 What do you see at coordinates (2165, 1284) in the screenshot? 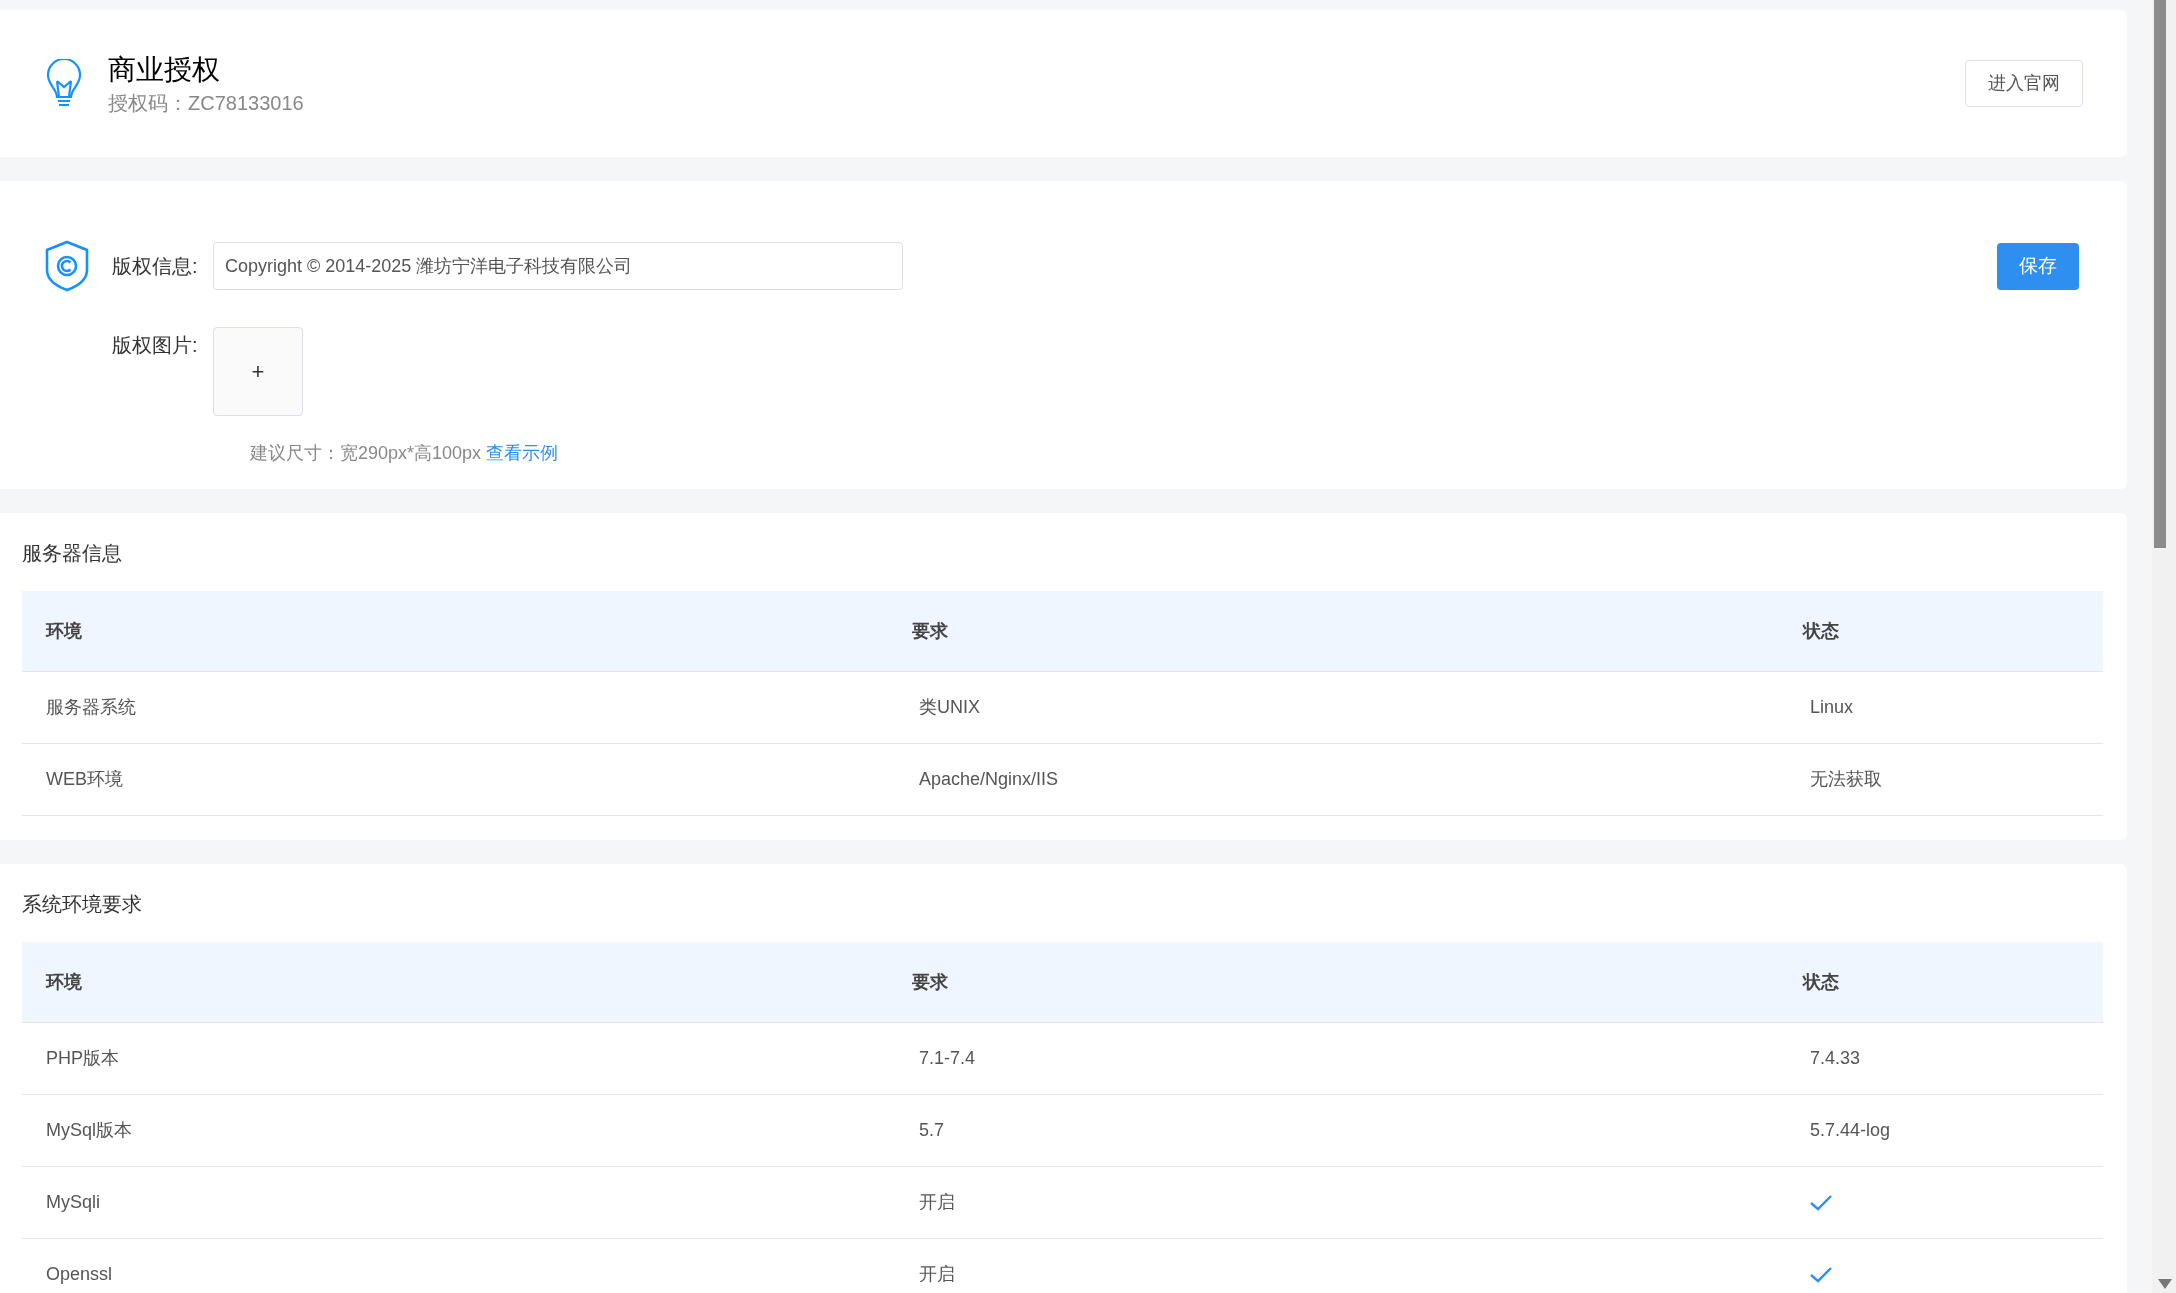
I see `scroll-down-arrow-icon` at bounding box center [2165, 1284].